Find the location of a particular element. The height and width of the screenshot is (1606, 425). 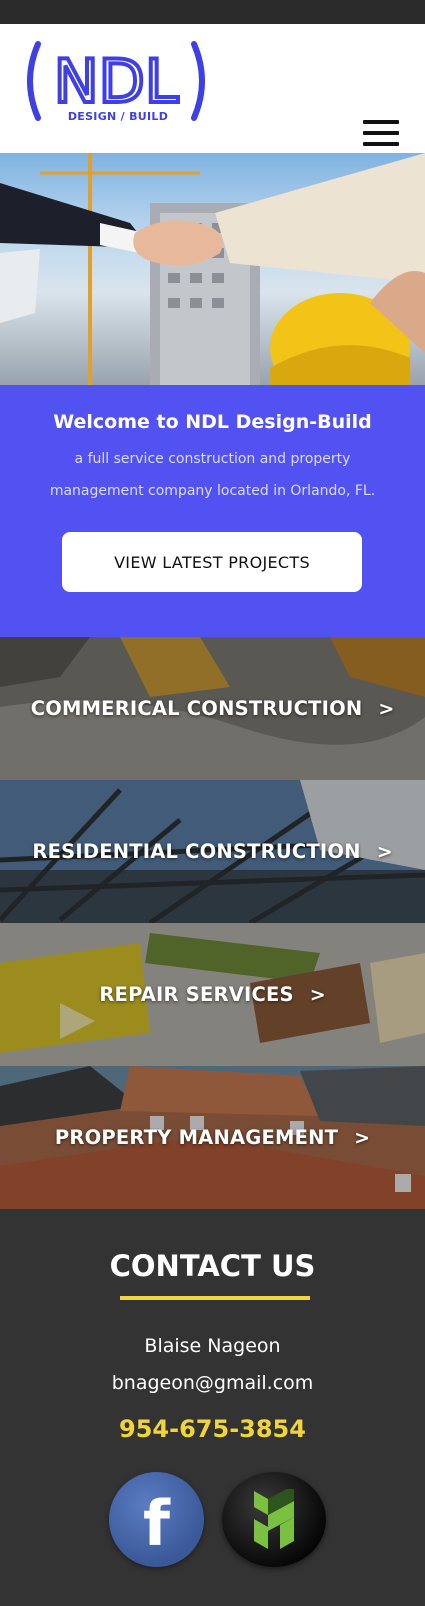

facebook-icon: f is located at coordinates (156, 1519).